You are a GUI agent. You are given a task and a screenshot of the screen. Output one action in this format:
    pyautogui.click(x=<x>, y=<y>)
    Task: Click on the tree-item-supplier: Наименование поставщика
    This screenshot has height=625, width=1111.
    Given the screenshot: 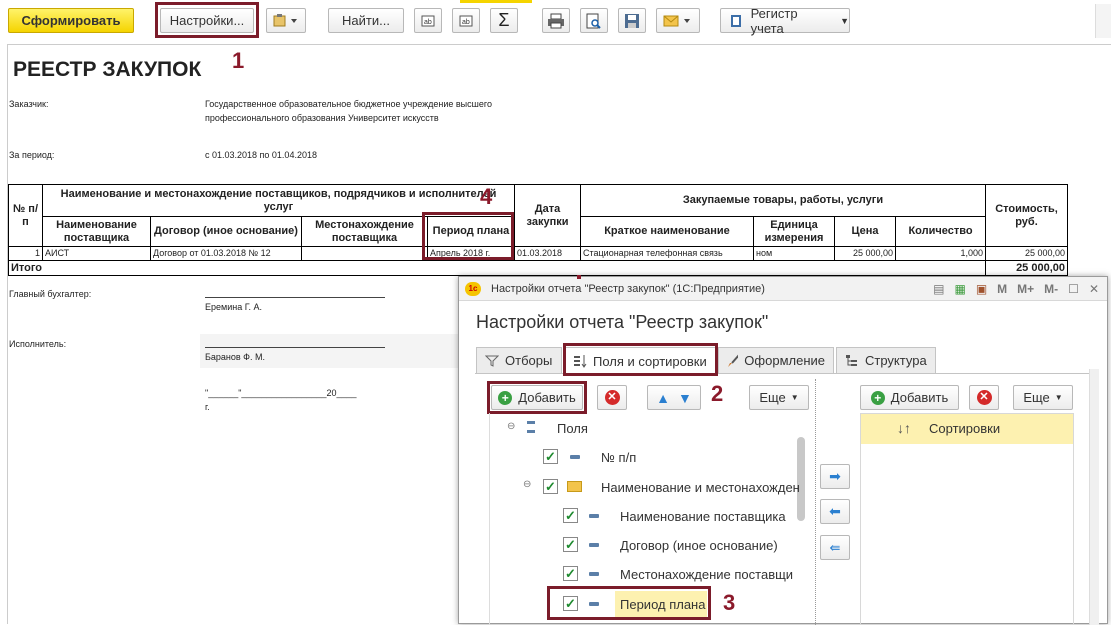 What is the action you would take?
    pyautogui.click(x=703, y=516)
    